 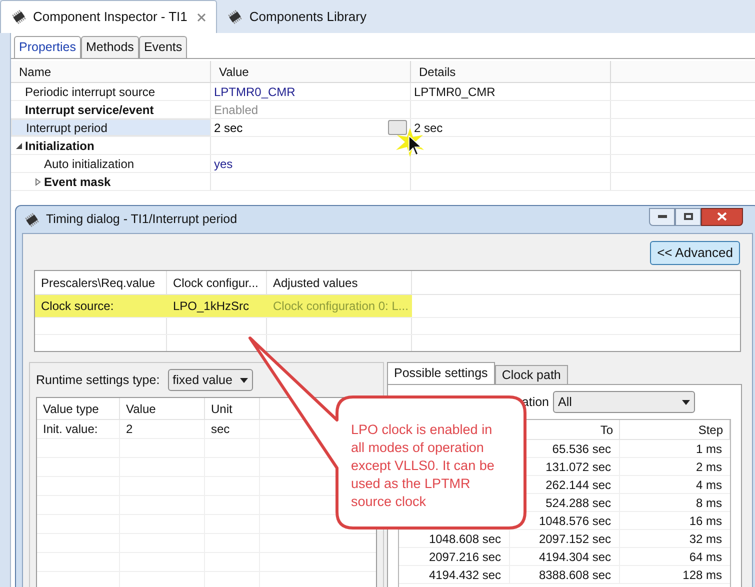 What do you see at coordinates (464, 575) in the screenshot?
I see `table-cell-text: 4194.432 sec` at bounding box center [464, 575].